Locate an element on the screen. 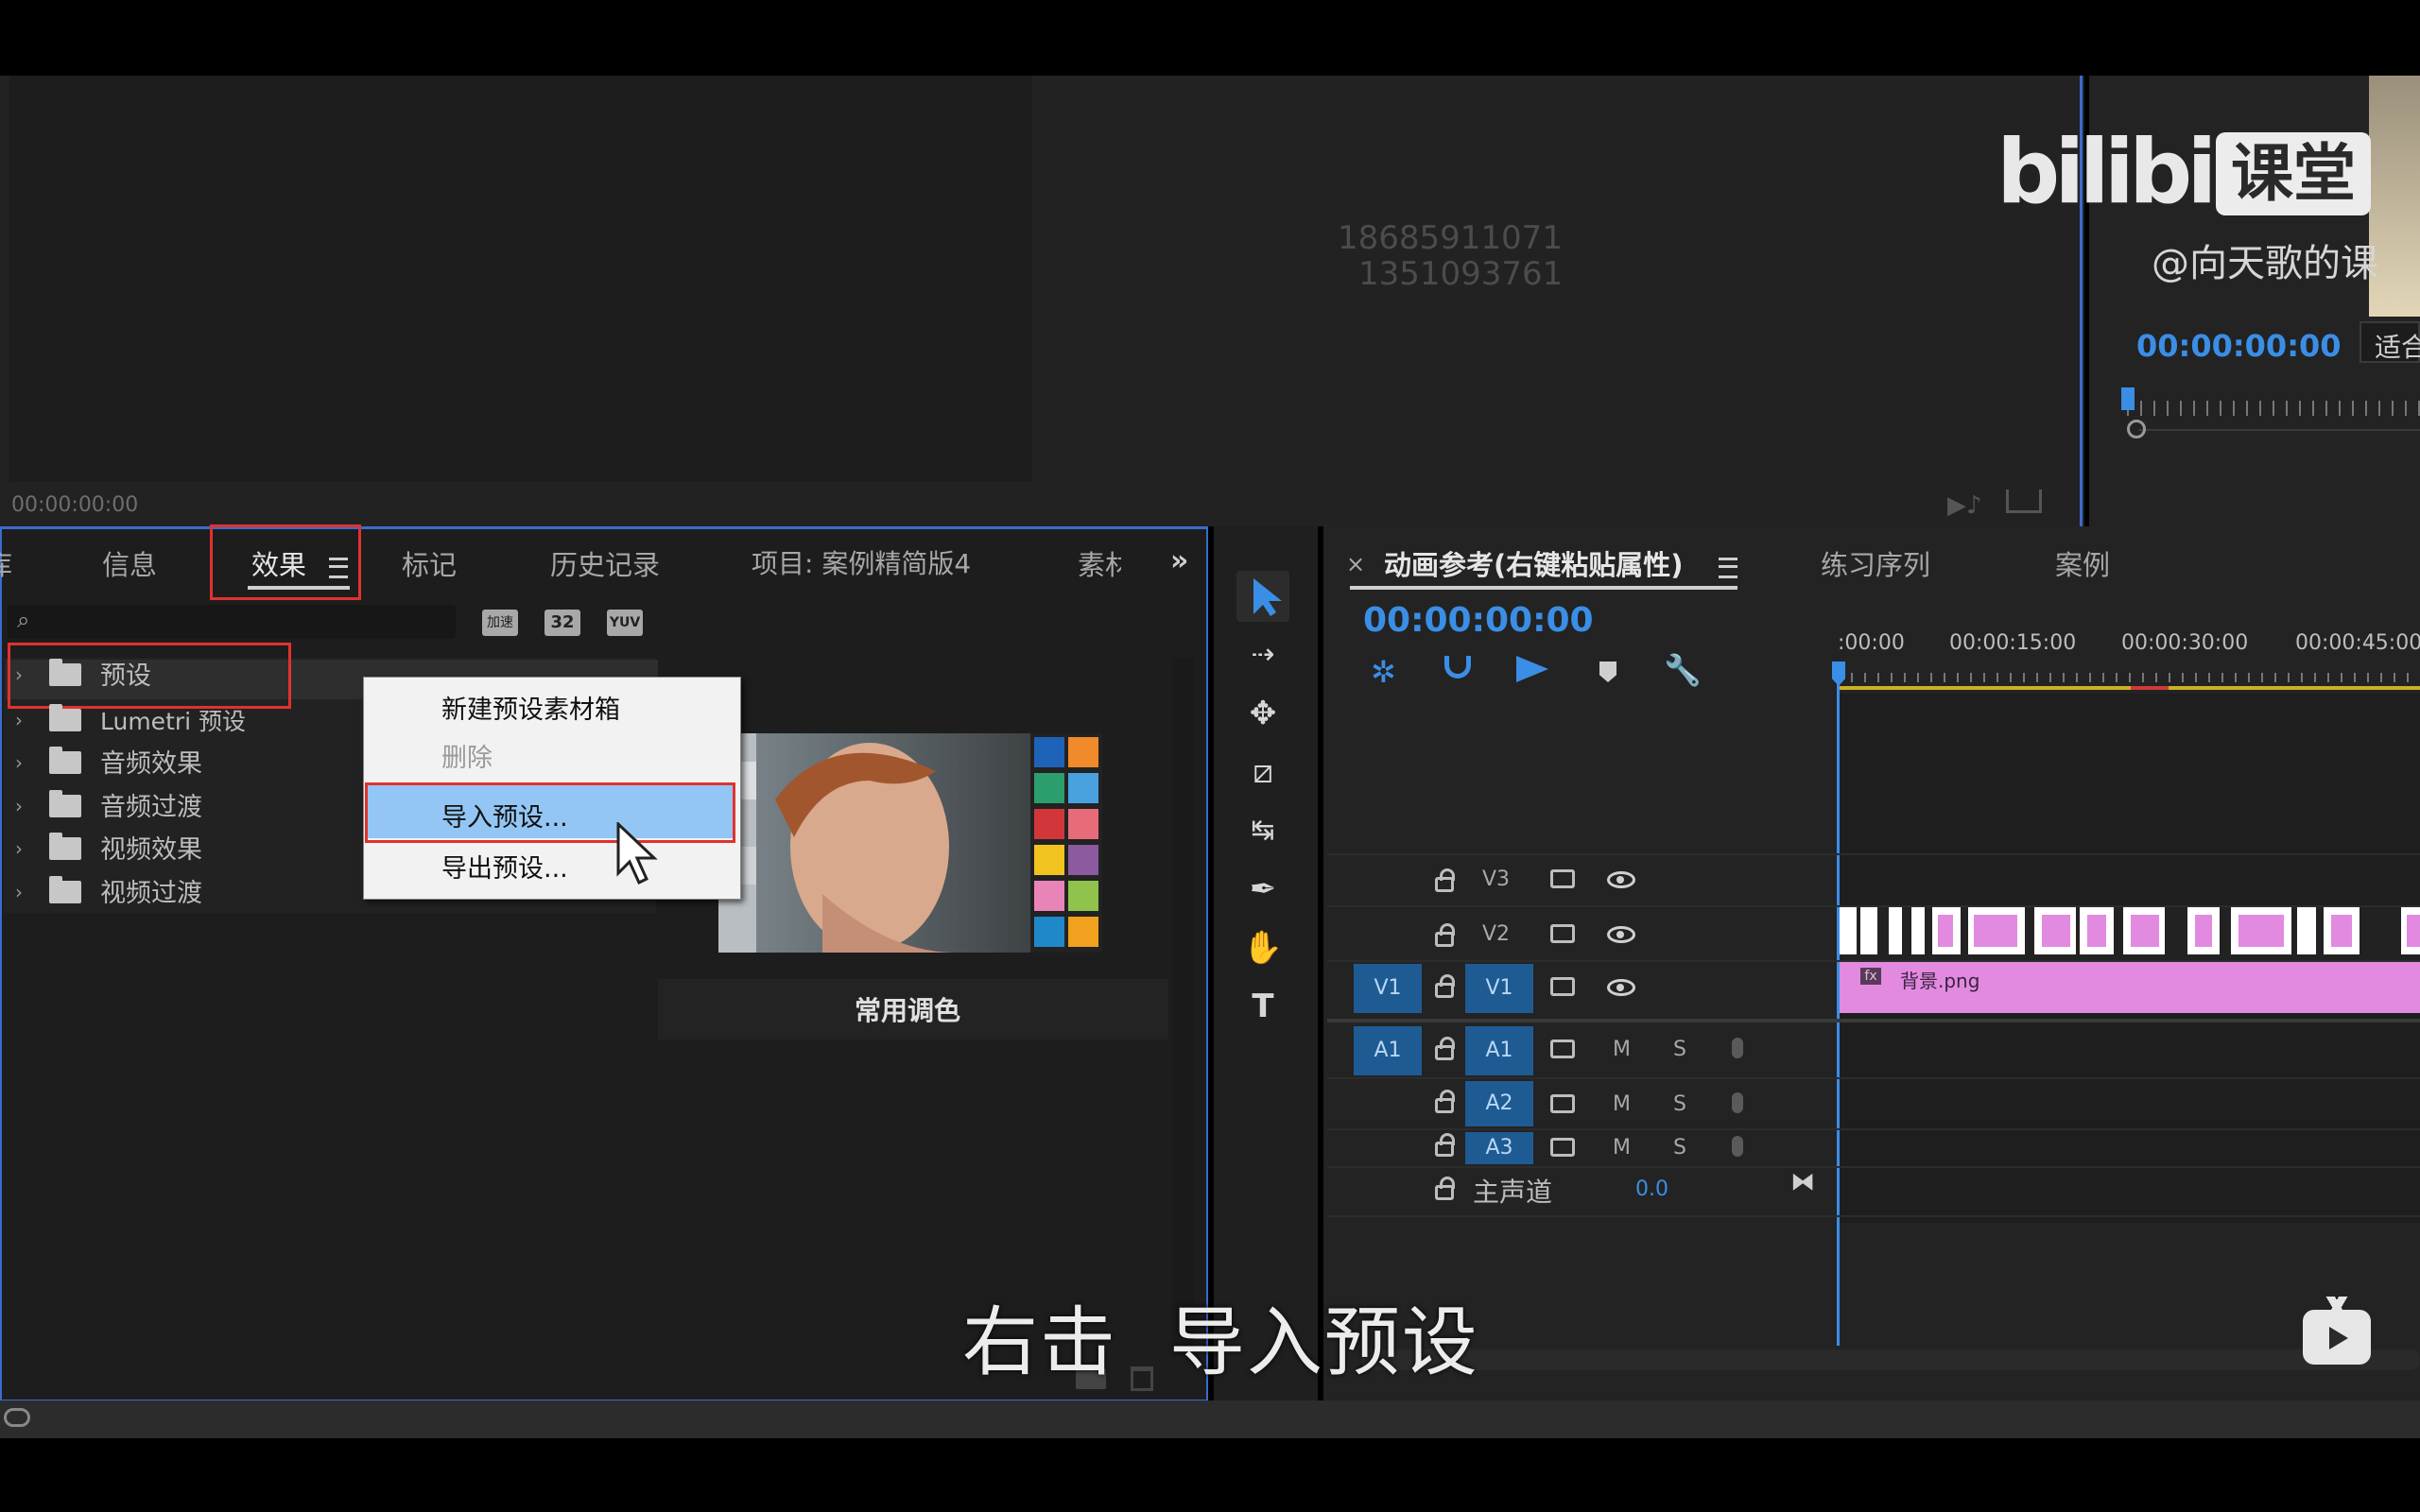 Image resolution: width=2420 pixels, height=1512 pixels. timeline-close-icon: × is located at coordinates (1355, 564).